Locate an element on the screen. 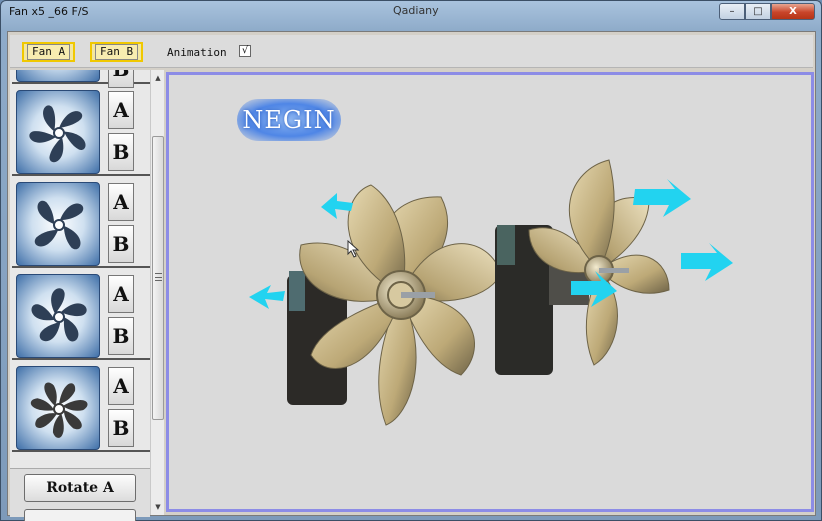  rotate-a-button: Rotate A is located at coordinates (80, 488).